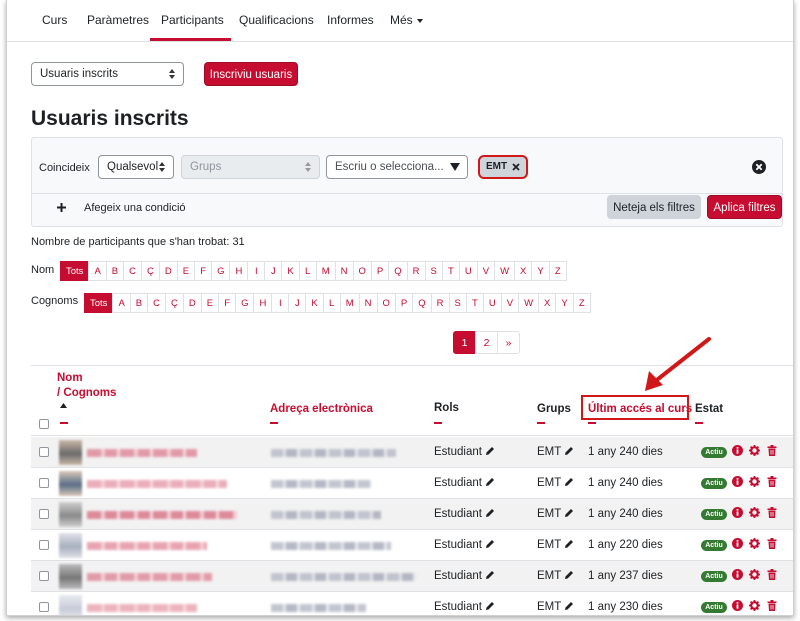  Describe the element at coordinates (510, 303) in the screenshot. I see `last-name-initial-letter: V` at that location.